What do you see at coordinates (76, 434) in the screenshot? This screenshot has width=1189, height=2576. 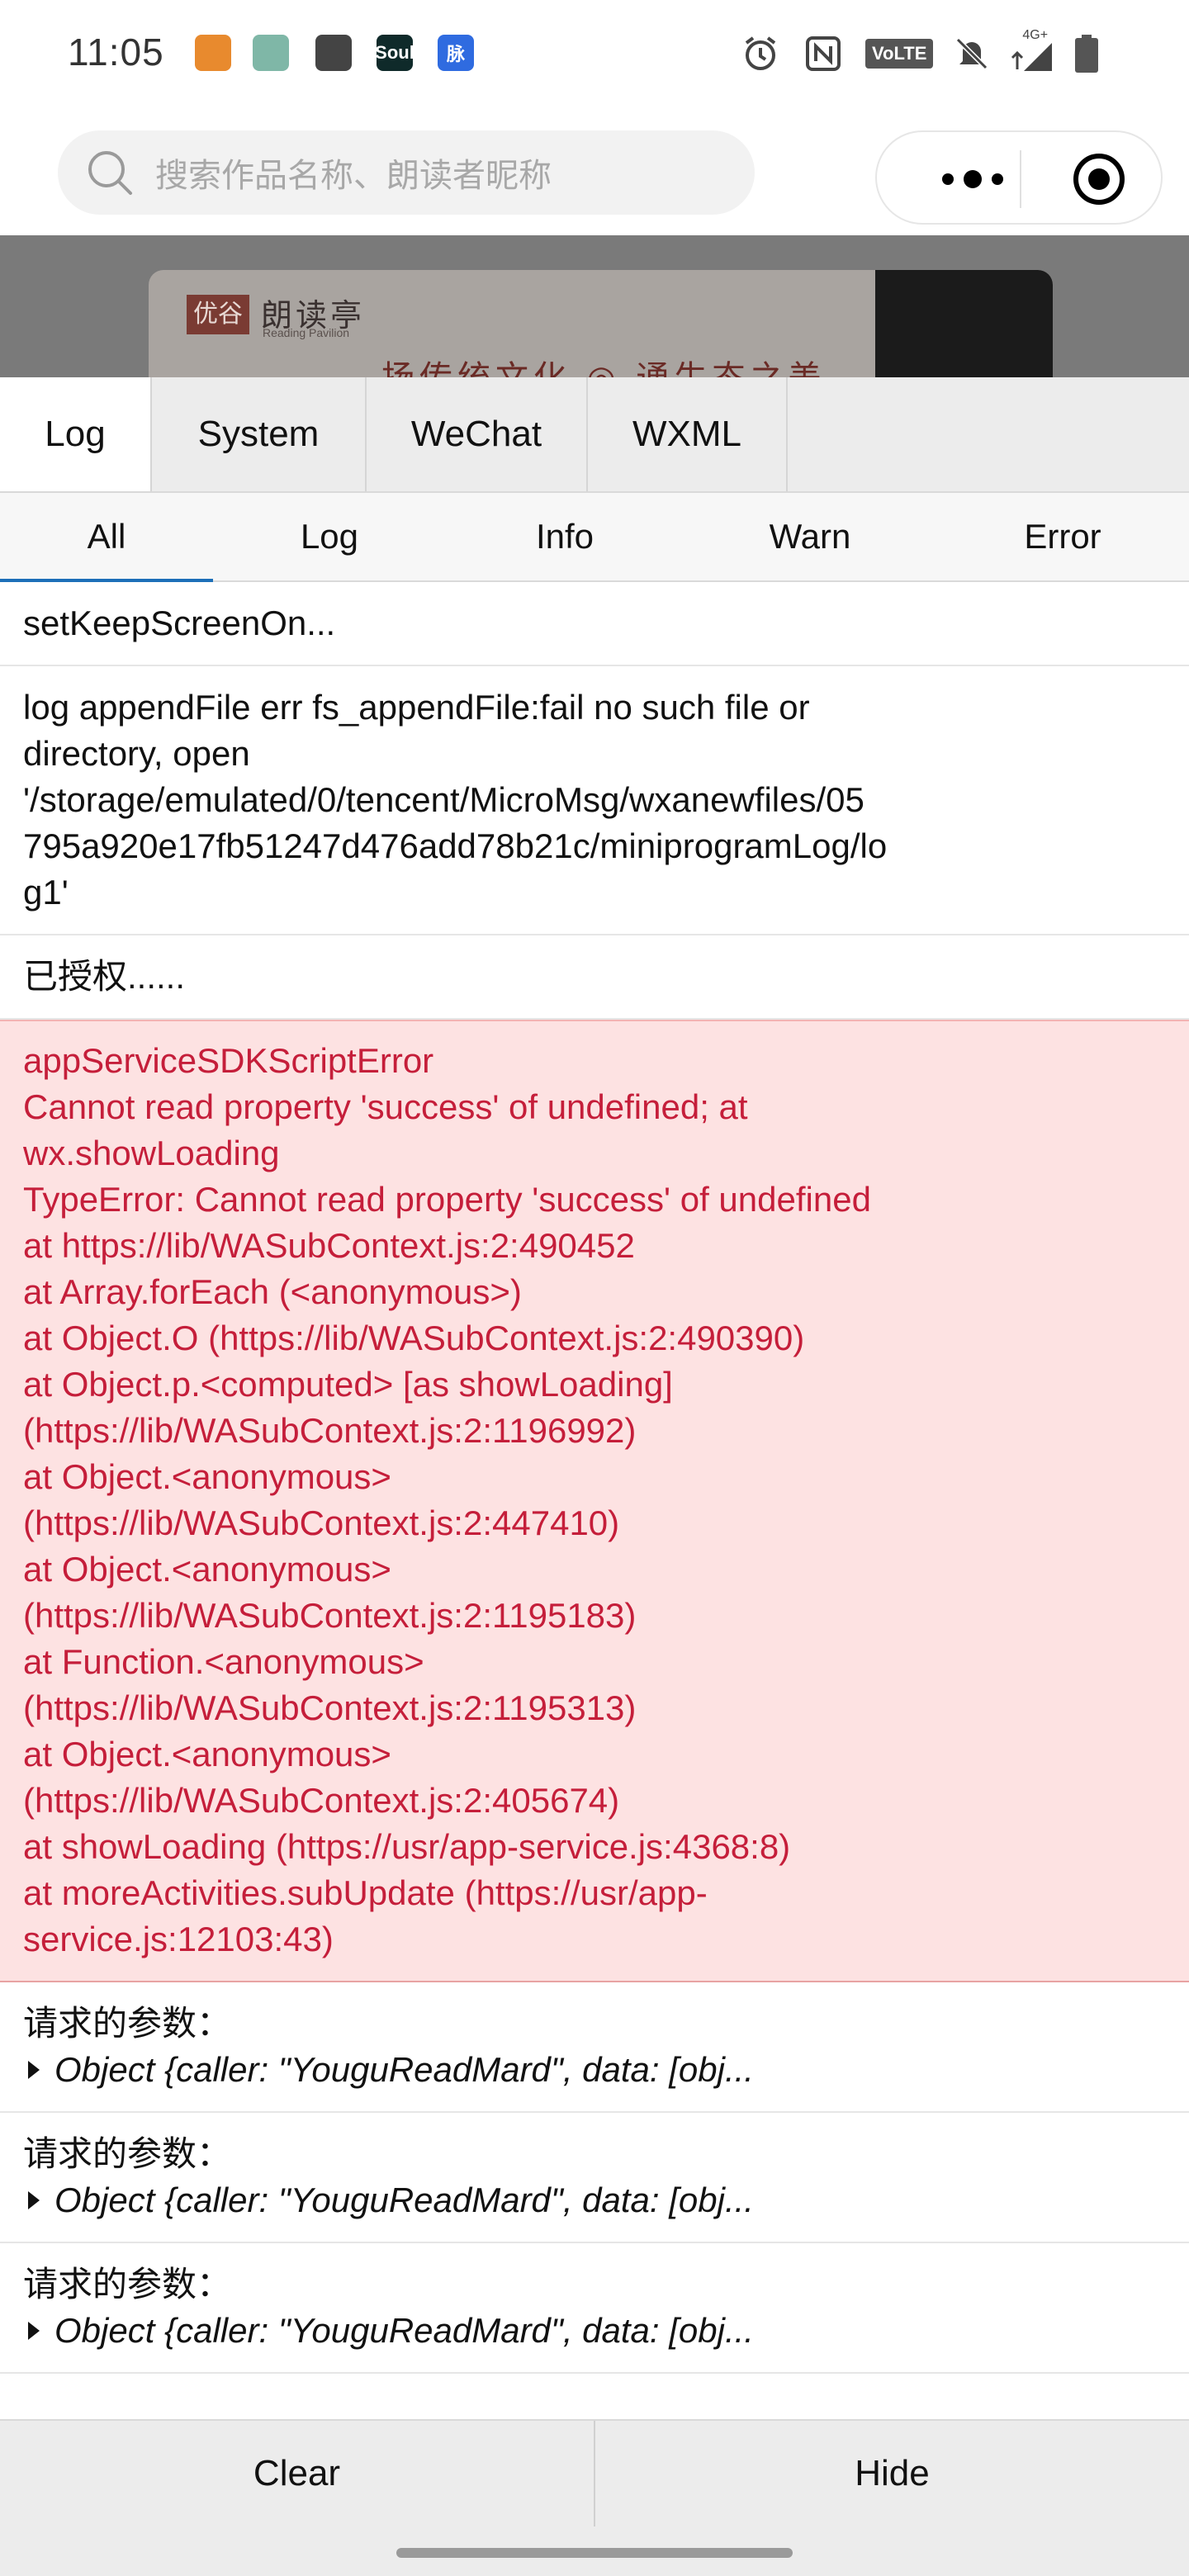 I see `tab-log: Log` at bounding box center [76, 434].